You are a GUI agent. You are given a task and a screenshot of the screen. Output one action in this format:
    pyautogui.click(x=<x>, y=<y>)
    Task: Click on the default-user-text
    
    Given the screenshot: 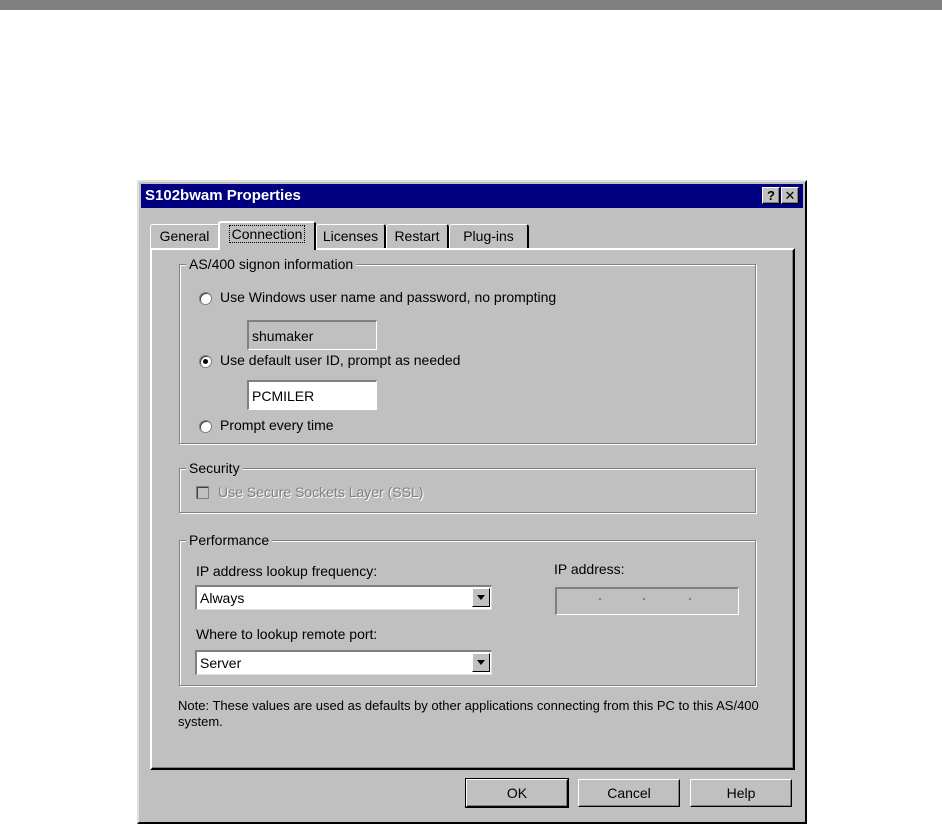 What is the action you would take?
    pyautogui.click(x=314, y=396)
    